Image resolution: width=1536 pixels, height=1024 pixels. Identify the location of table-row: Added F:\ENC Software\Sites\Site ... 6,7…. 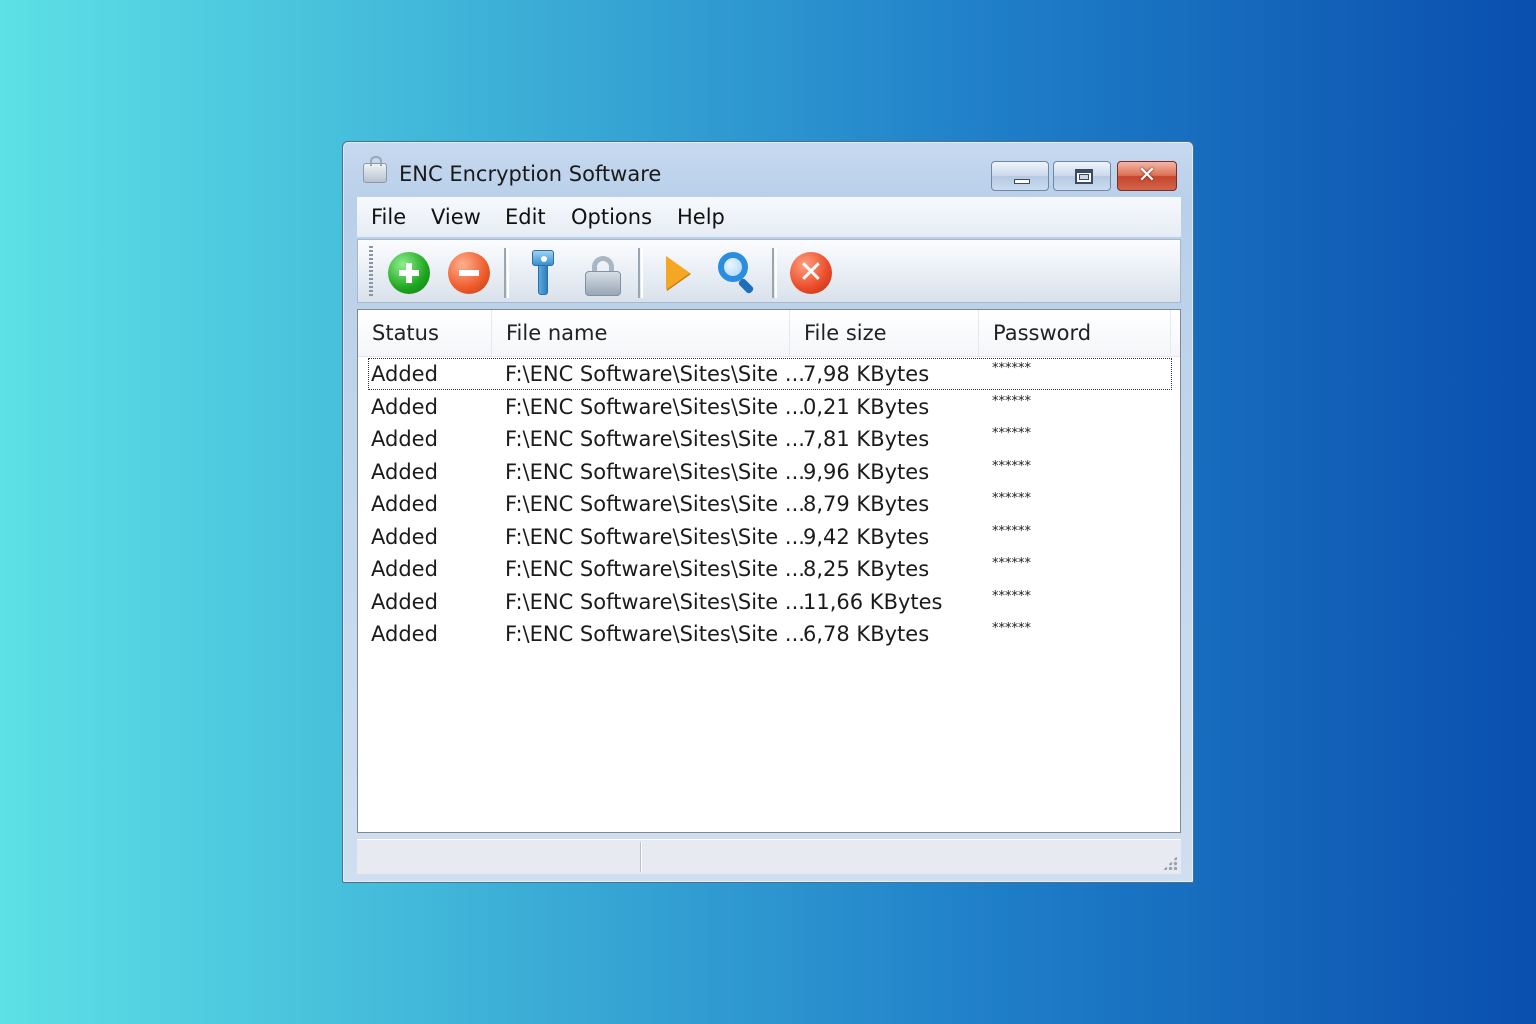
(769, 634).